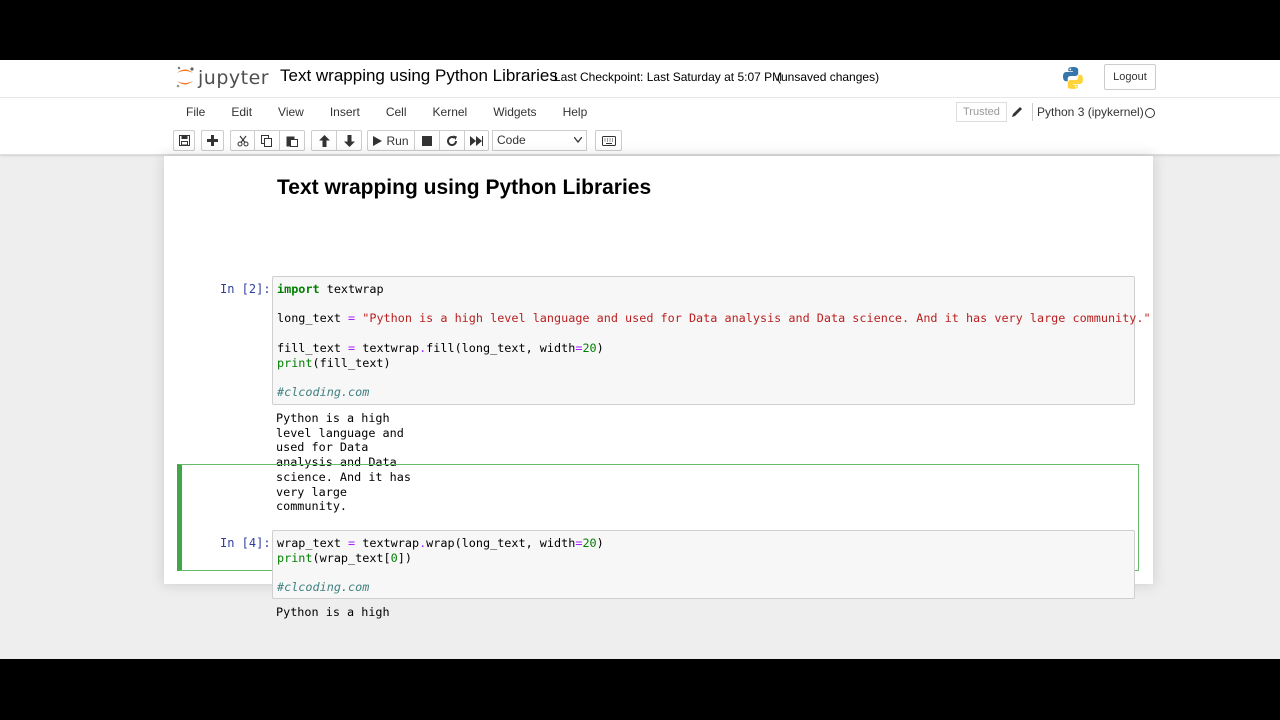 Image resolution: width=1280 pixels, height=720 pixels. Describe the element at coordinates (828, 77) in the screenshot. I see `autosave-status: (unsaved changes)` at that location.